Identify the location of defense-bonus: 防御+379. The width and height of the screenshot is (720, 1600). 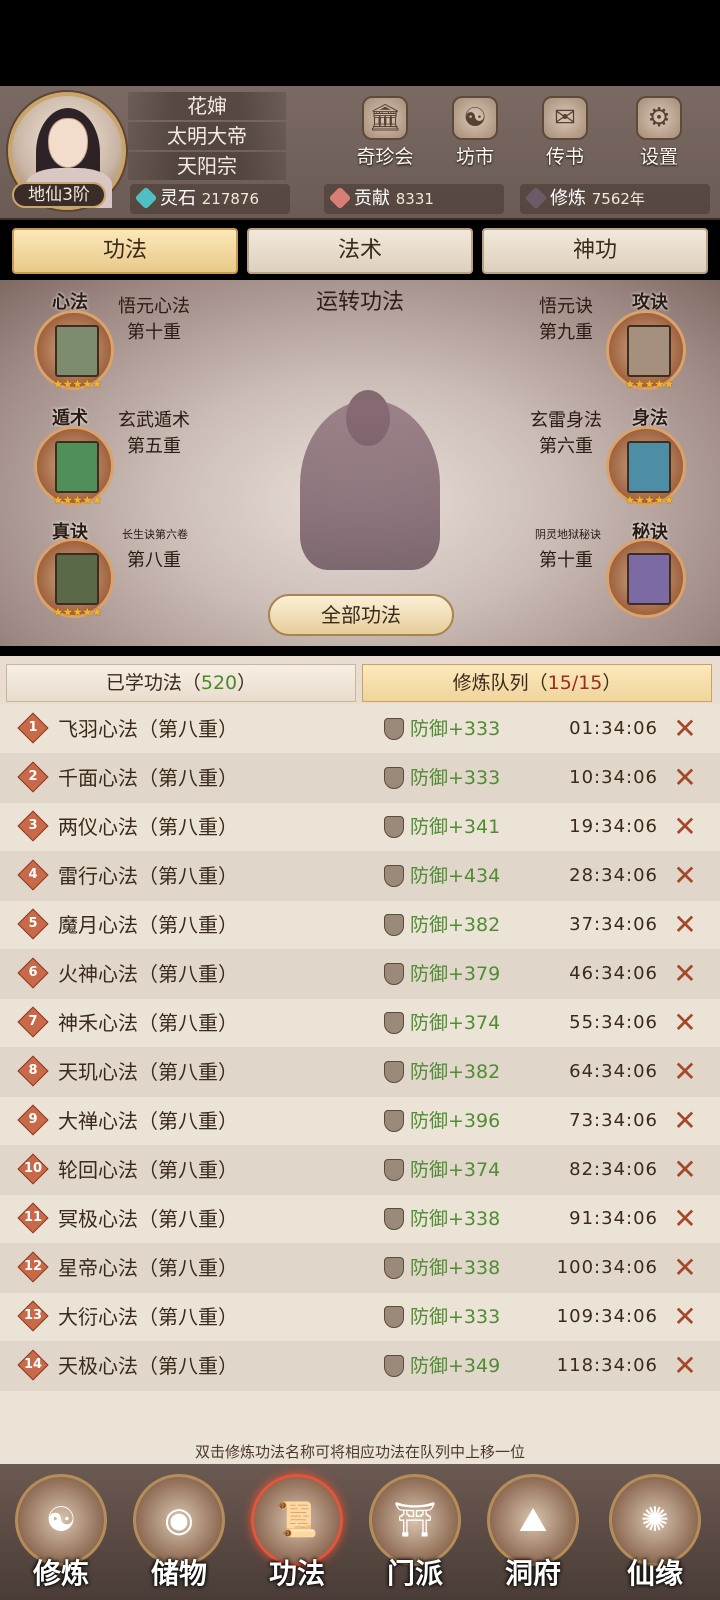
(455, 974).